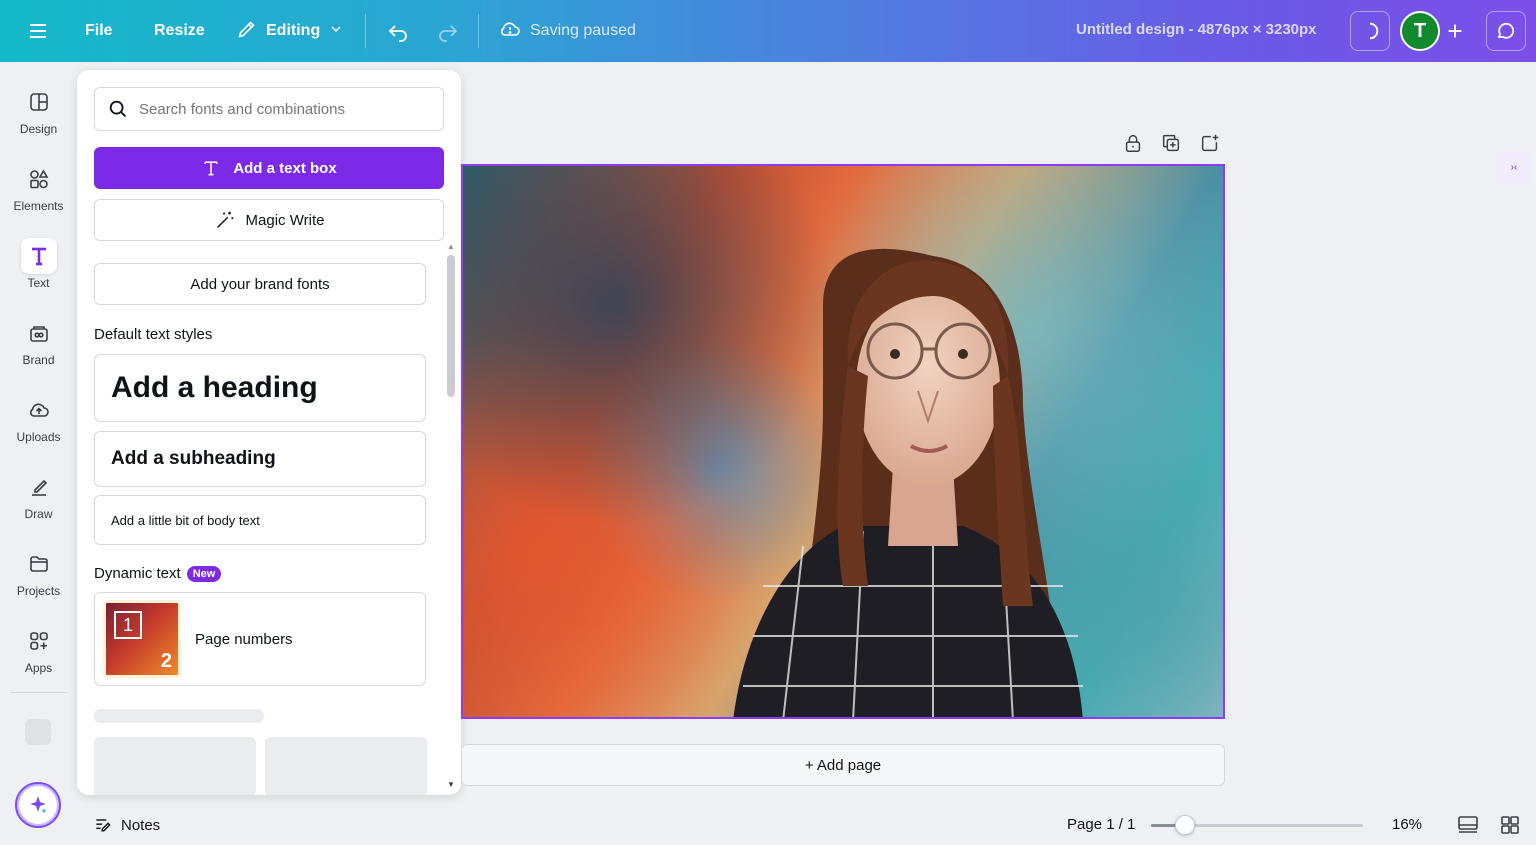  Describe the element at coordinates (1133, 145) in the screenshot. I see `lock-icon` at that location.